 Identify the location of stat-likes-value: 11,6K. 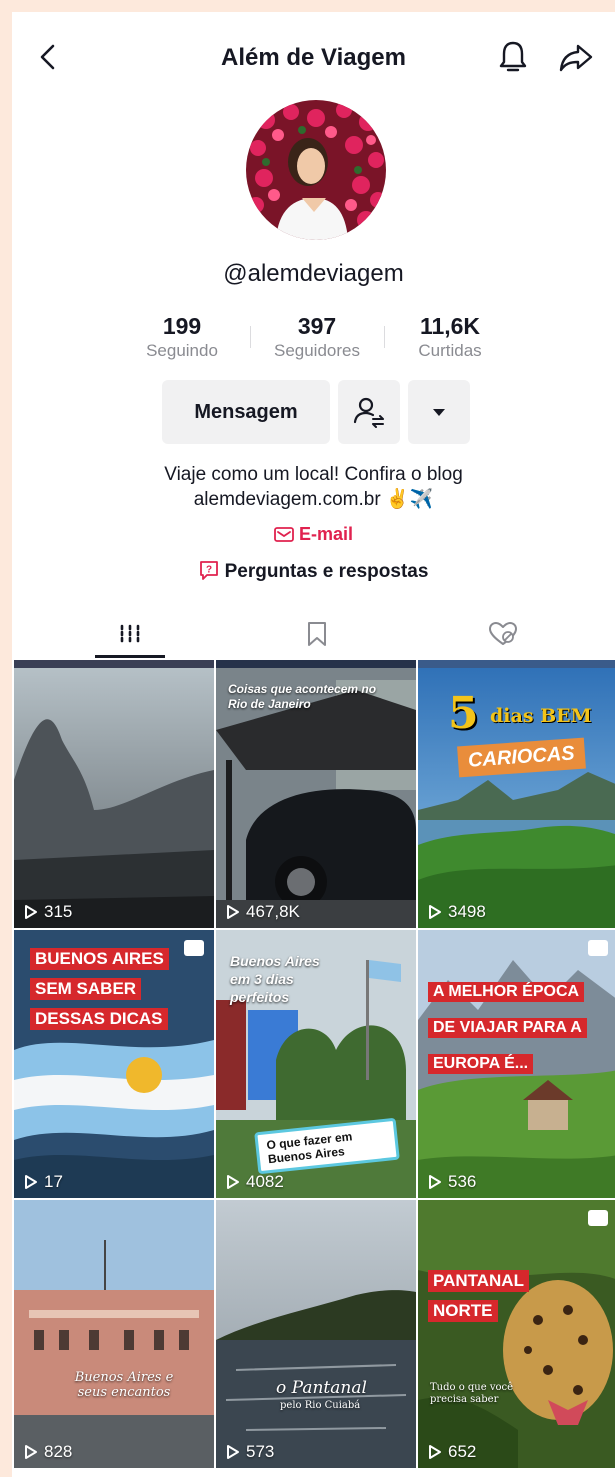
(450, 326).